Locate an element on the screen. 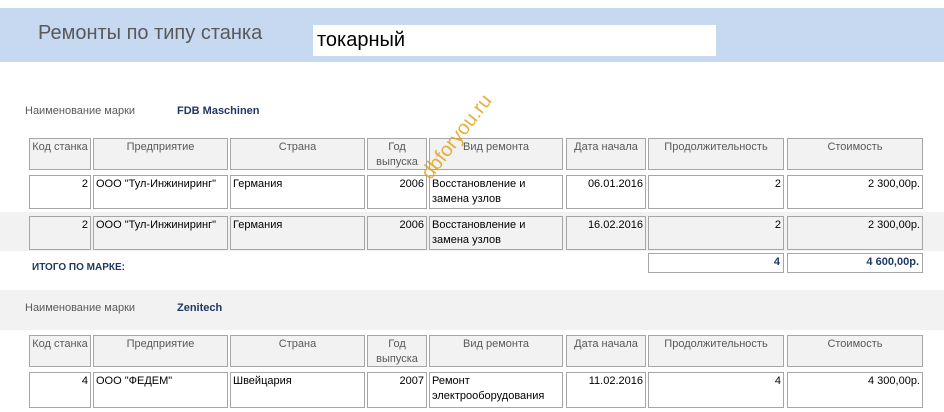  cell-company: ООО "ФЕДЕМ" is located at coordinates (160, 390).